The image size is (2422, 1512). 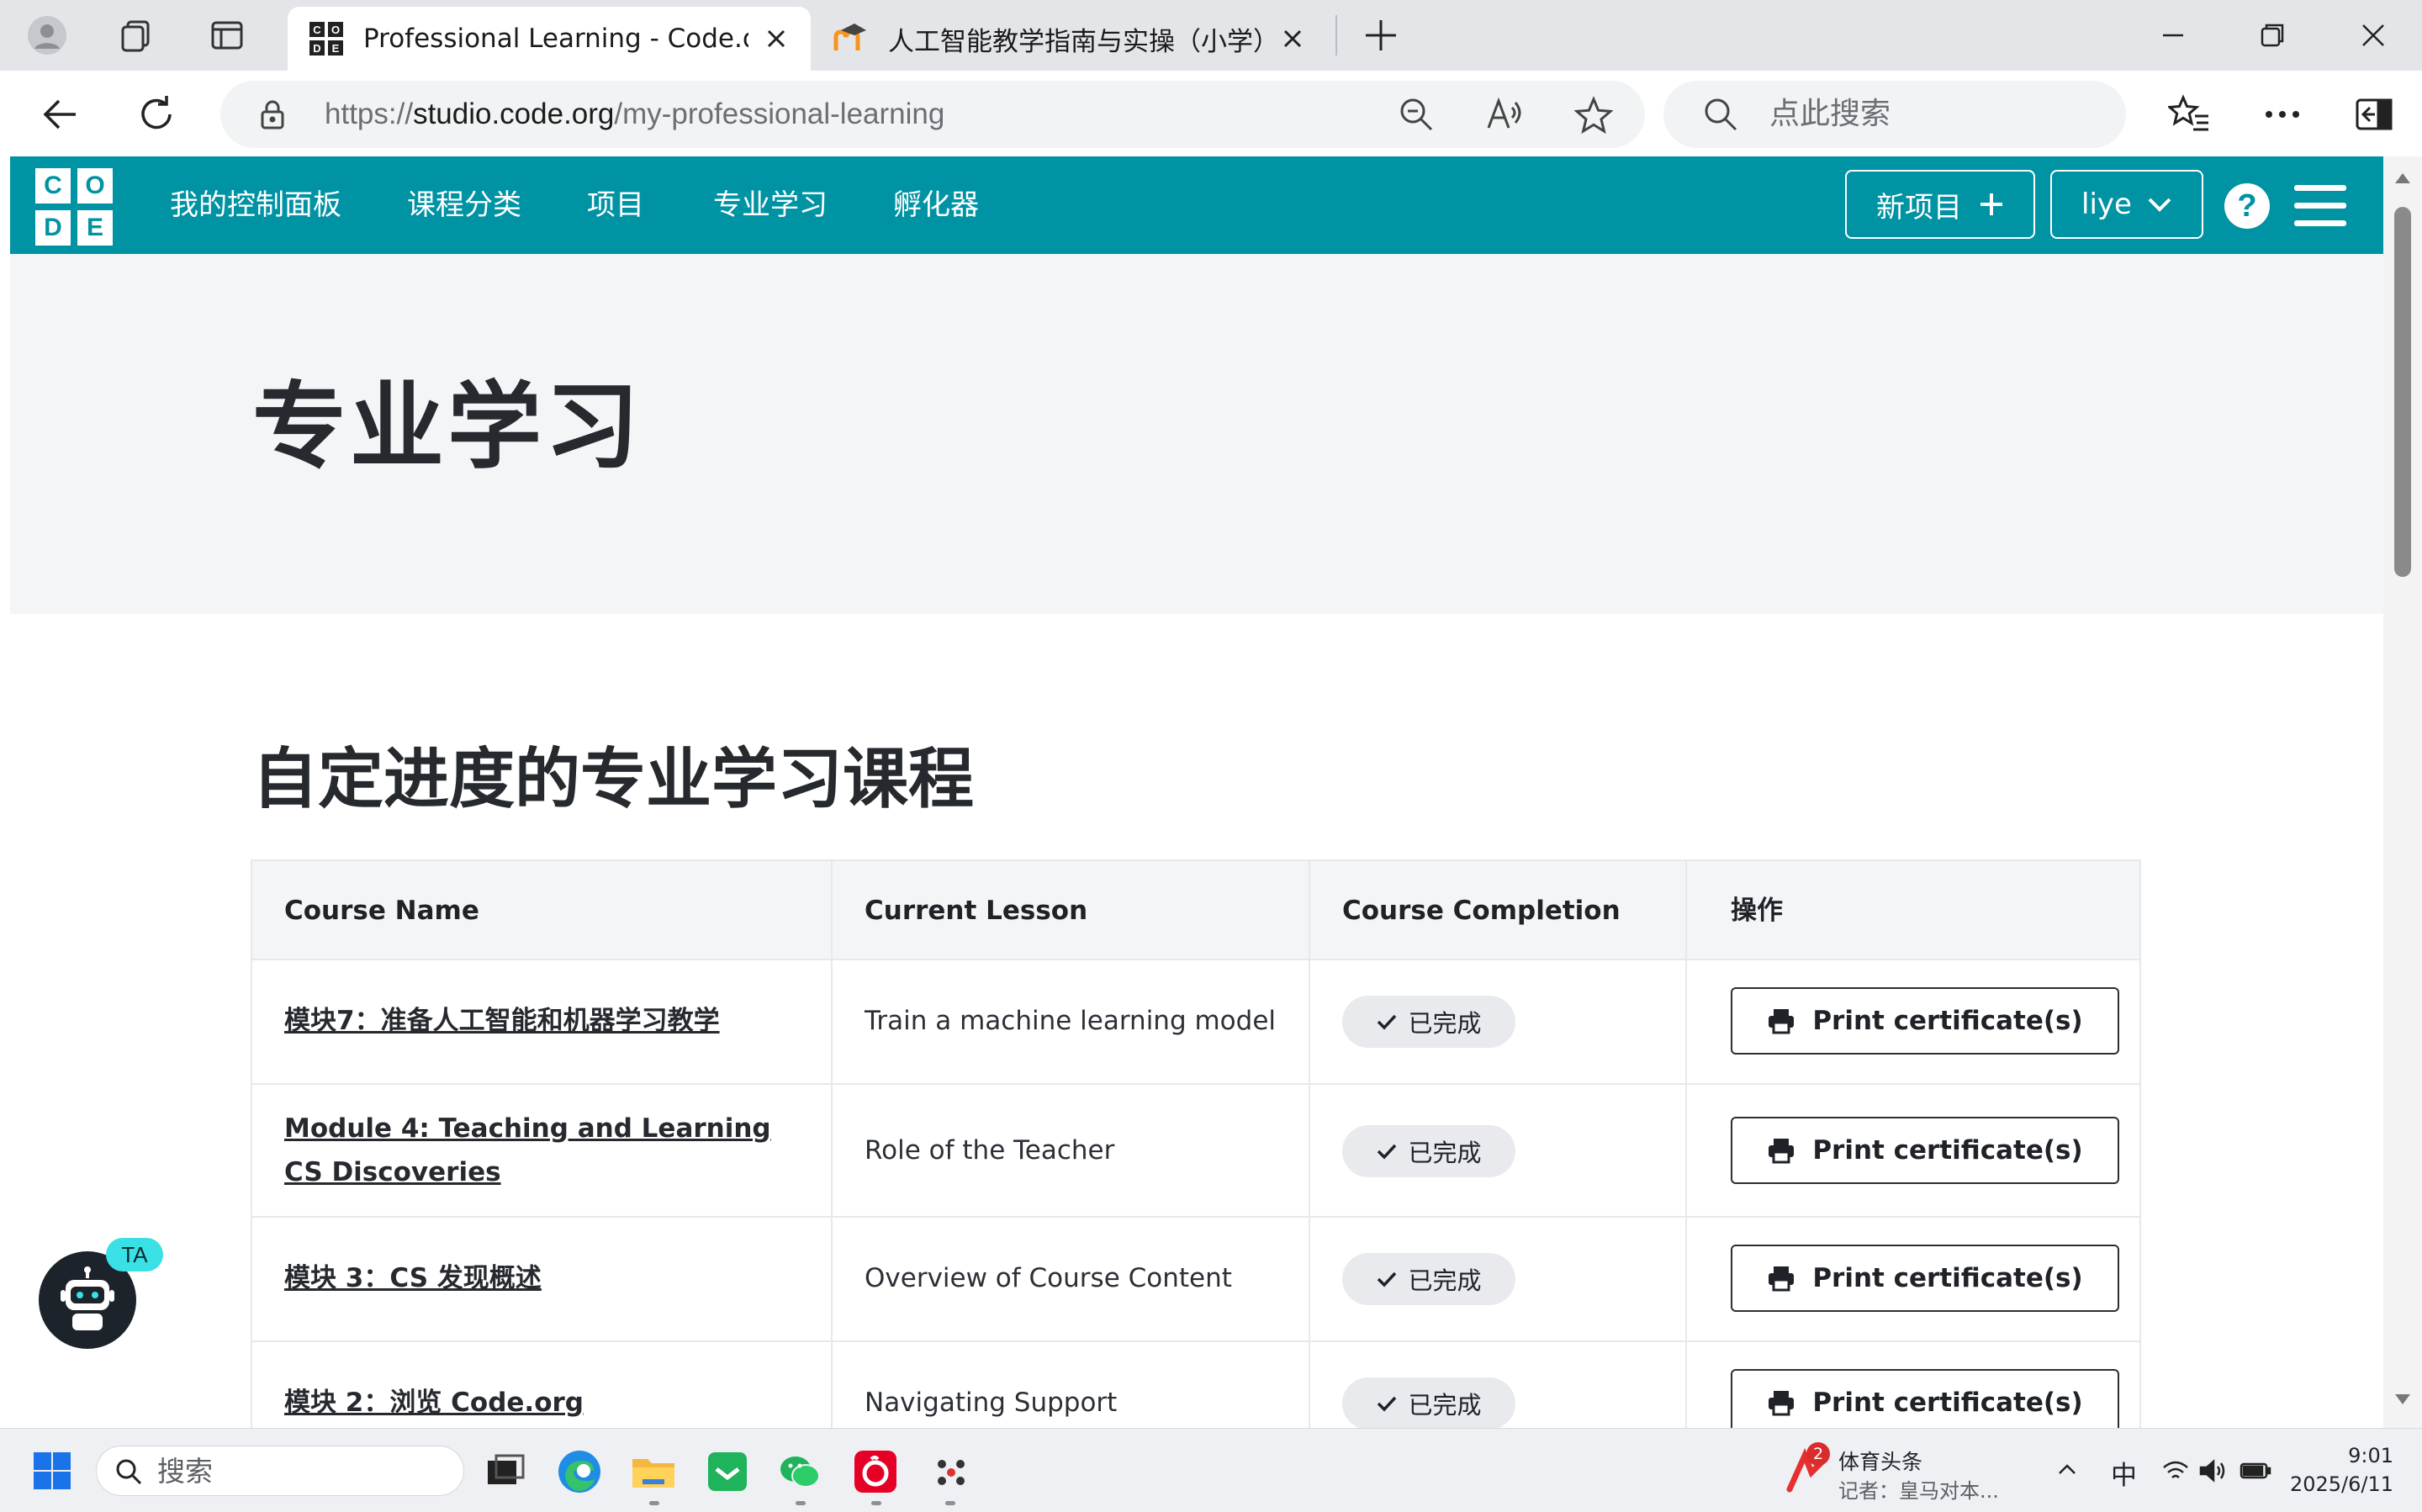 What do you see at coordinates (134, 1254) in the screenshot?
I see `ta-badge: TA` at bounding box center [134, 1254].